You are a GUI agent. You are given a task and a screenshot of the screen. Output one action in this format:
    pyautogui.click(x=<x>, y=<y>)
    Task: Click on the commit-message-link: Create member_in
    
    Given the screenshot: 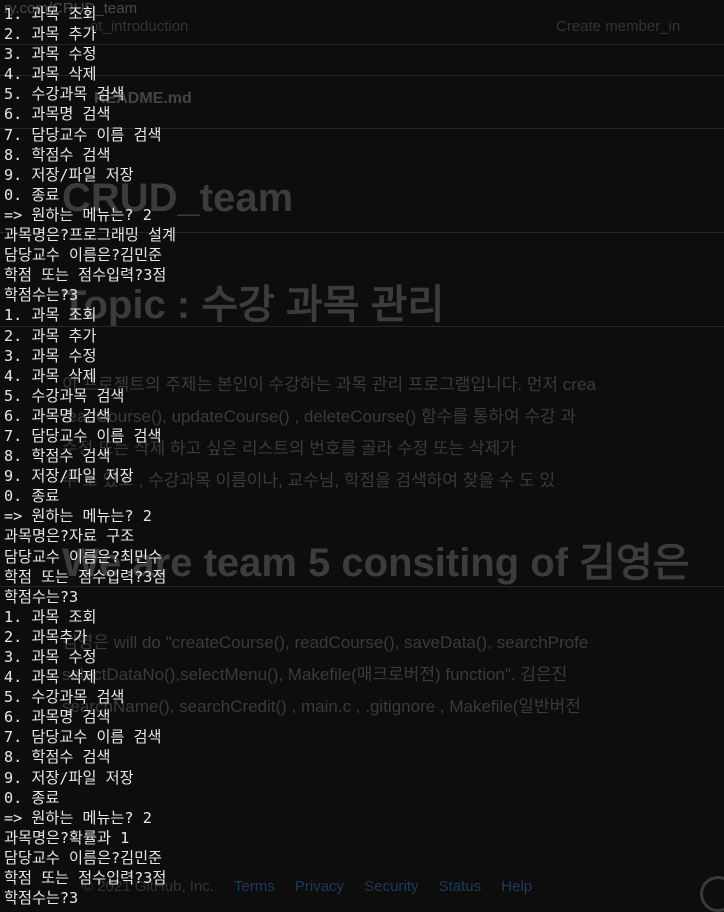 What is the action you would take?
    pyautogui.click(x=618, y=26)
    